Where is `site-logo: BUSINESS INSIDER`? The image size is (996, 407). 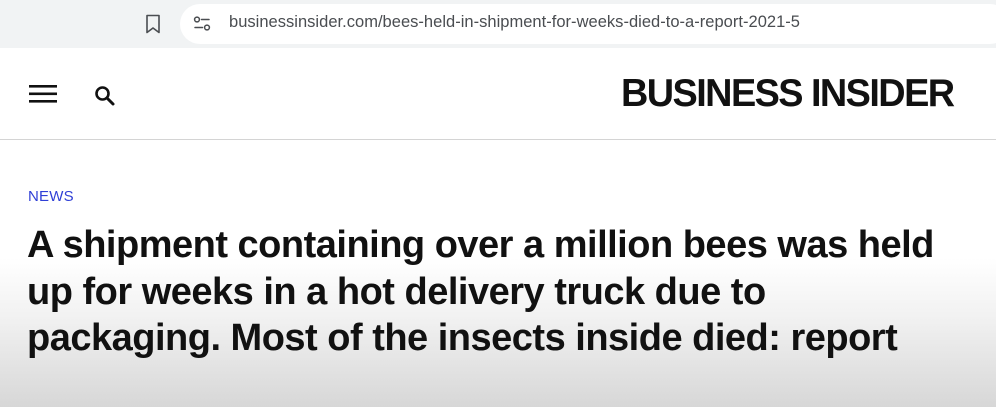
site-logo: BUSINESS INSIDER is located at coordinates (791, 94).